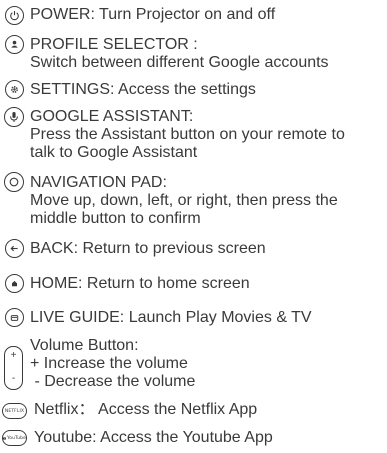 Image resolution: width=387 pixels, height=453 pixels. I want to click on item-text: Netflix： Access the Netflix App, so click(146, 409).